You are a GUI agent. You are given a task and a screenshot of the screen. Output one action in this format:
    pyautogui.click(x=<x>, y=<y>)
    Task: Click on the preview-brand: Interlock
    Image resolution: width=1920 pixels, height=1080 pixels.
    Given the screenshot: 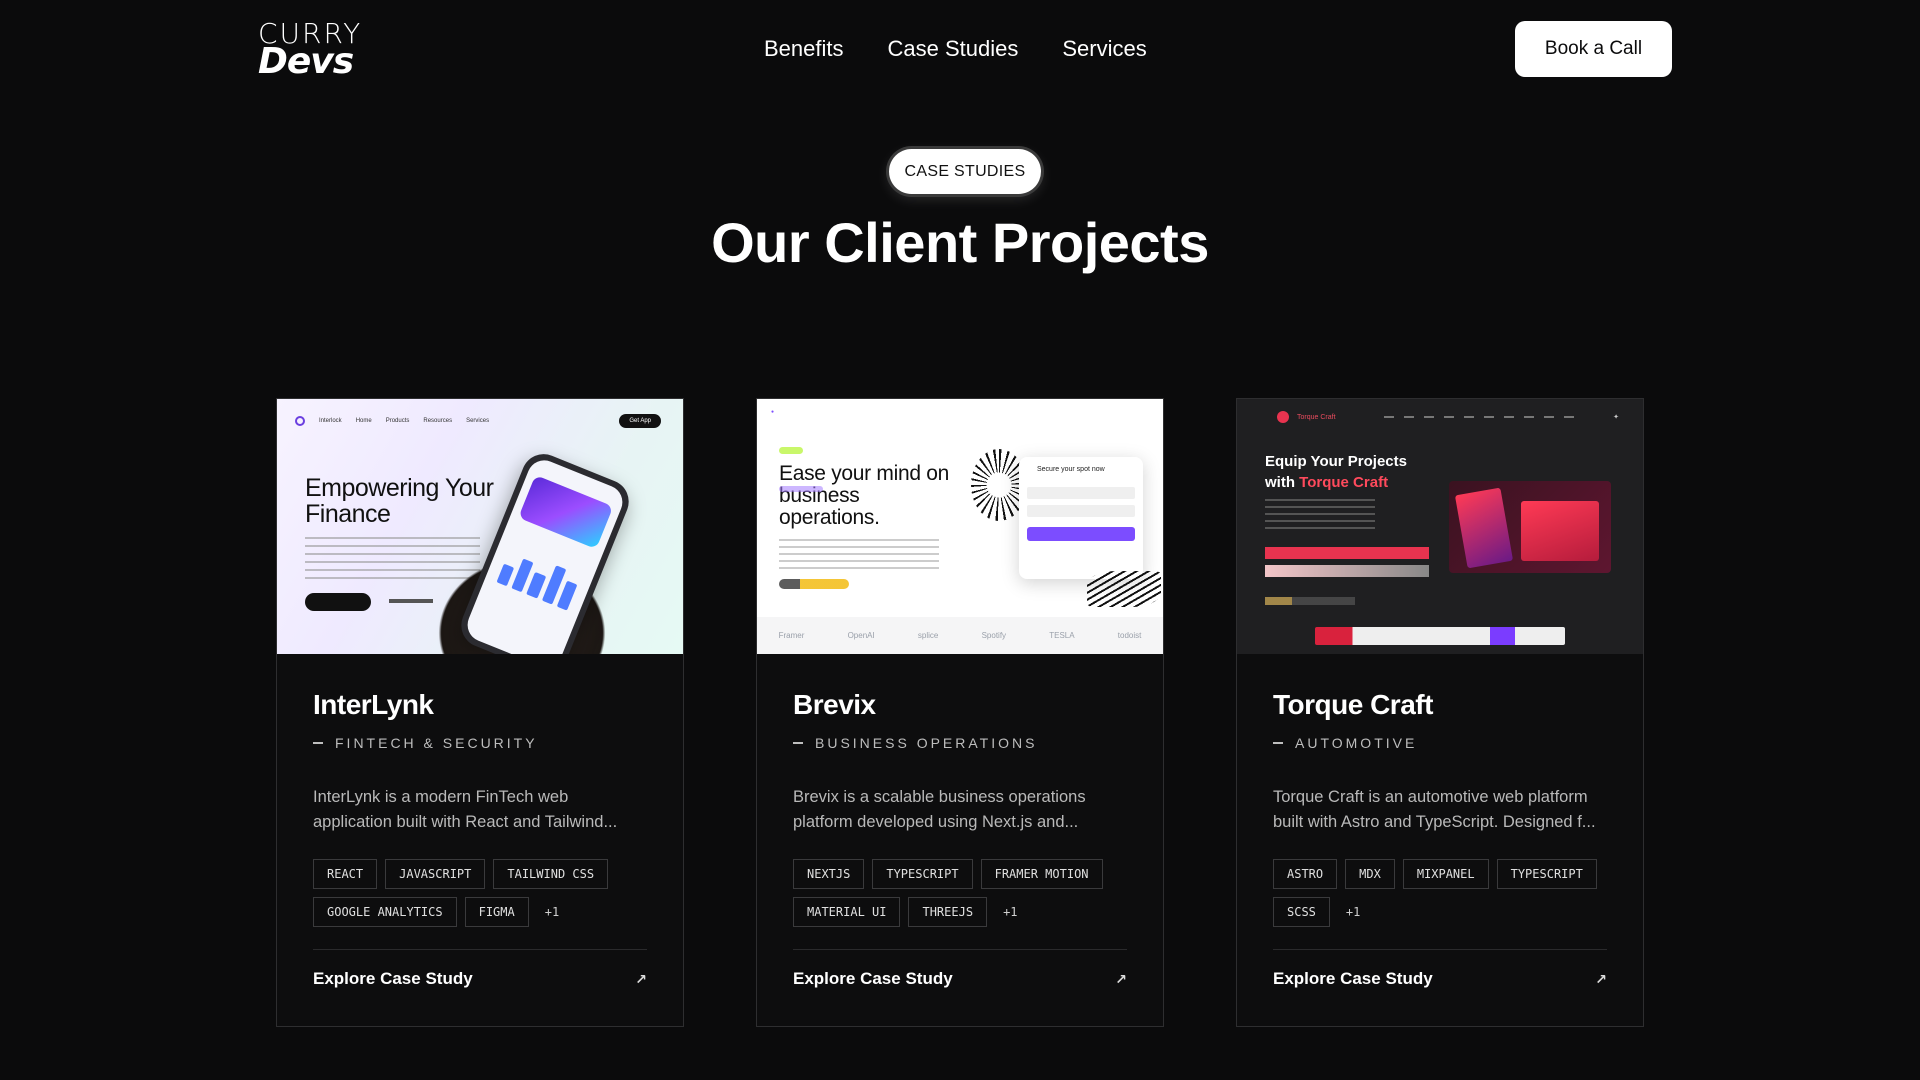 What is the action you would take?
    pyautogui.click(x=330, y=421)
    